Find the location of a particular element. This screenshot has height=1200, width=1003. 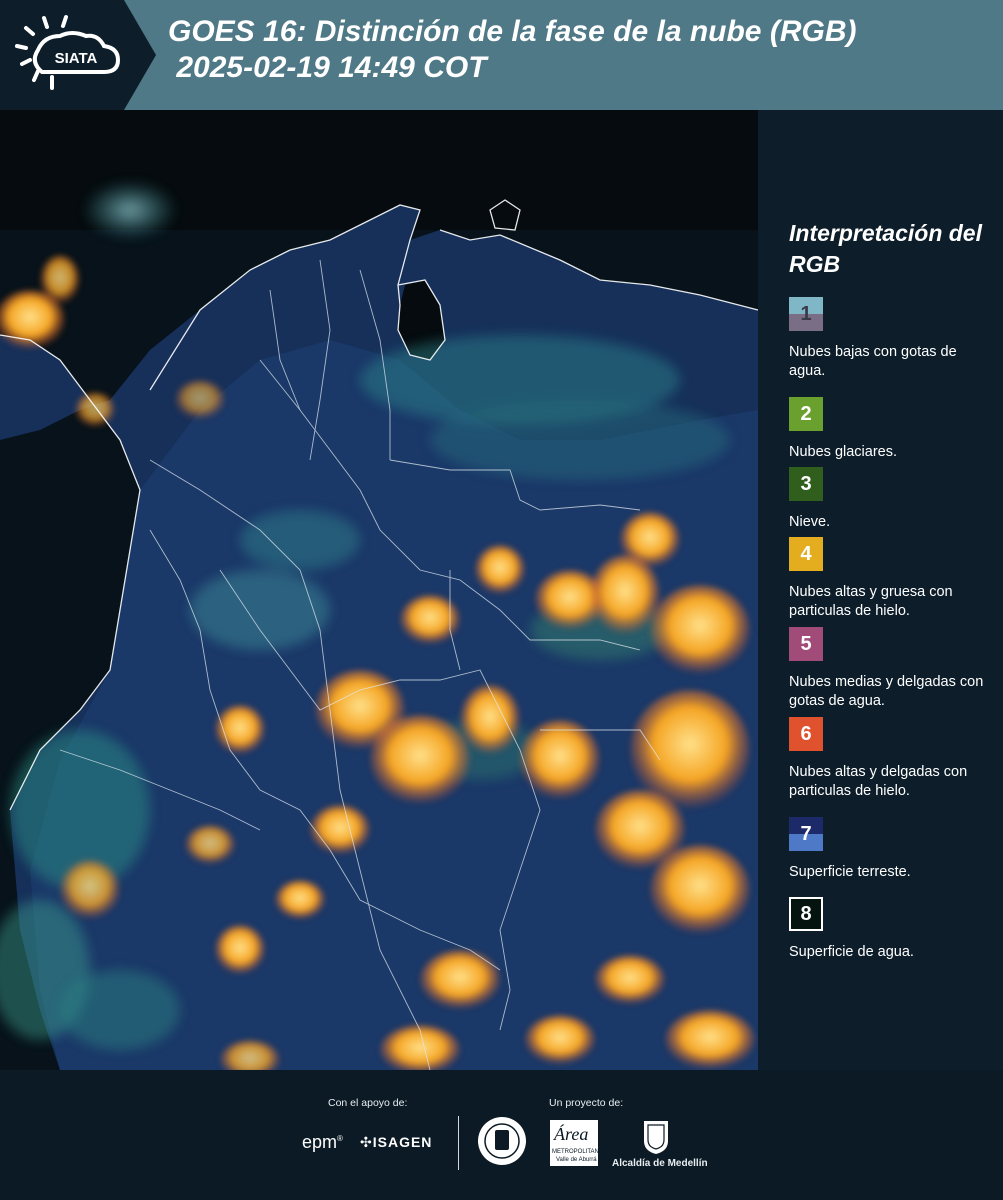

legend-label: Superficie de agua. is located at coordinates (851, 952).